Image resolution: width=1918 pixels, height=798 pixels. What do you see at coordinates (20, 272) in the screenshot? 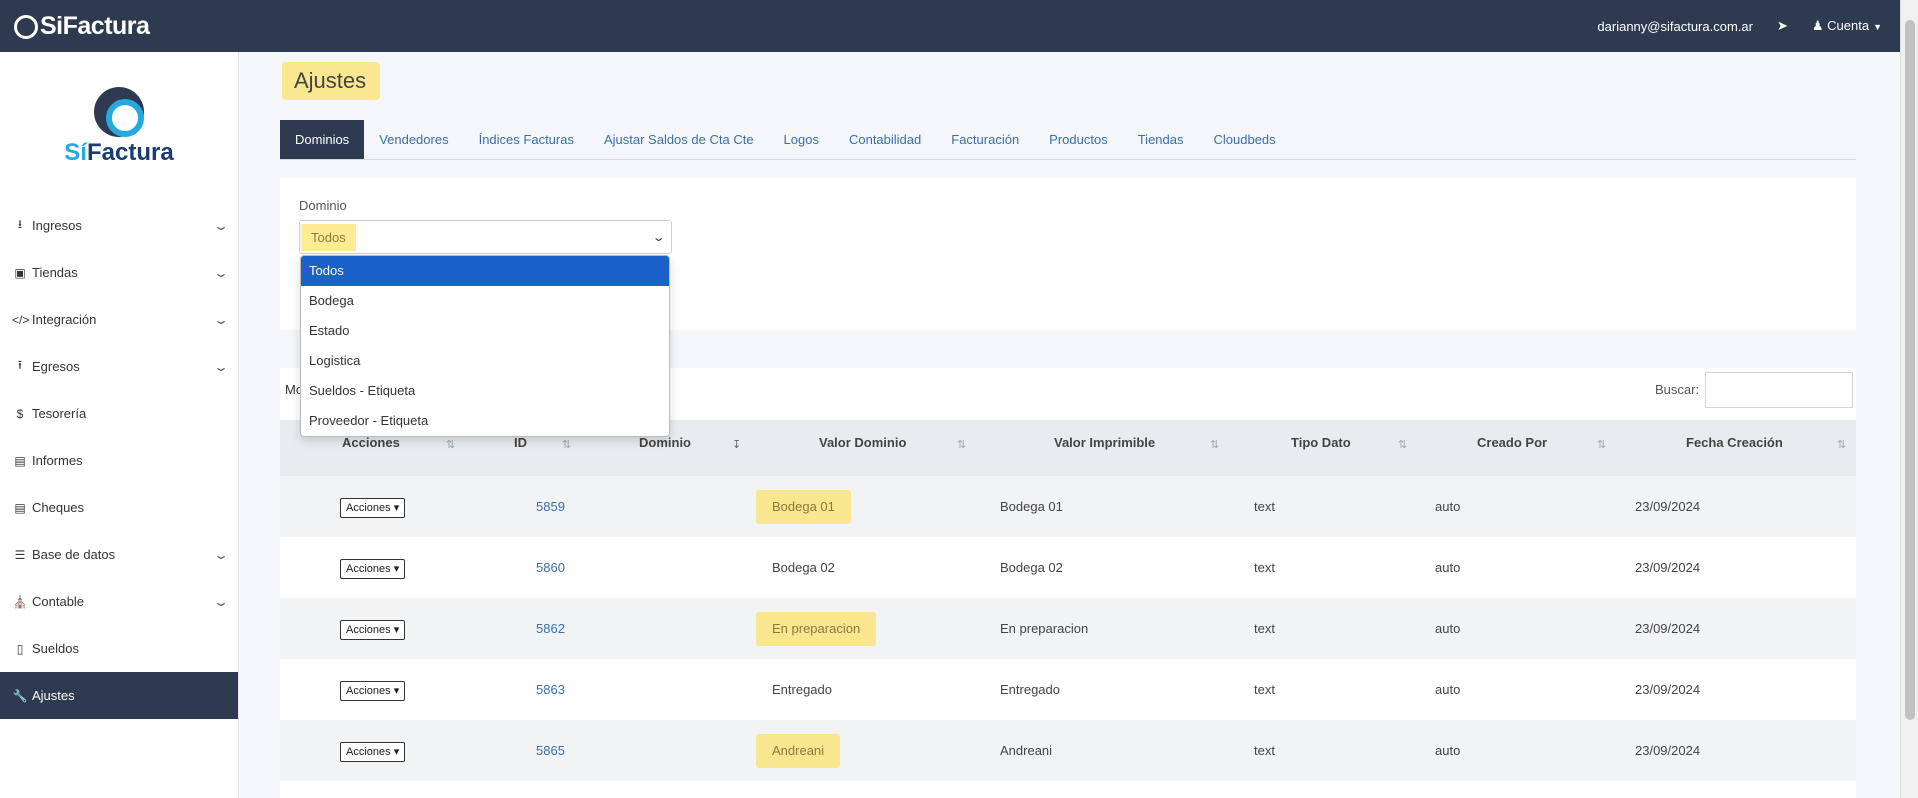
I see `shopping-bag-icon: ▣` at bounding box center [20, 272].